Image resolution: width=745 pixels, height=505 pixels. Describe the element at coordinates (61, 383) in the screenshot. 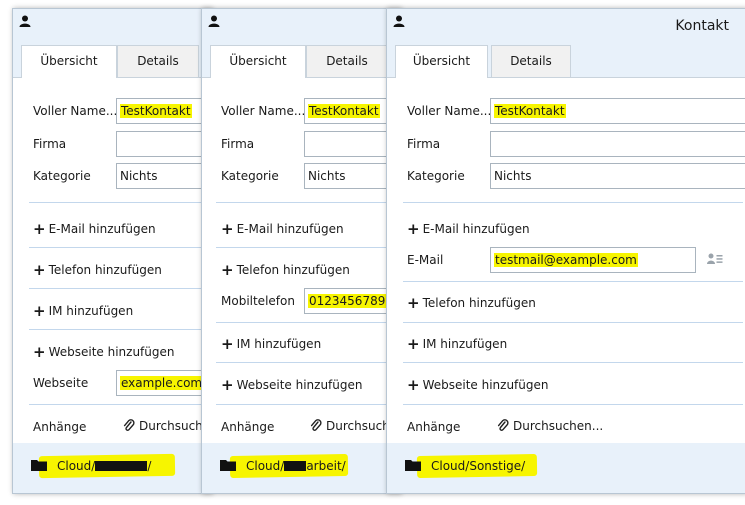

I see `website-label: Webseite` at that location.